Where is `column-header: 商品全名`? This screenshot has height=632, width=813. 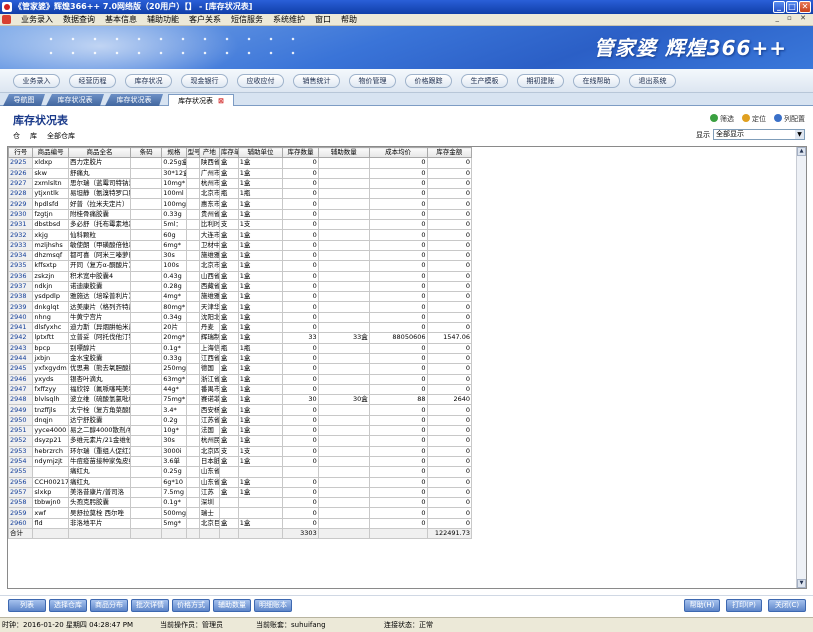 column-header: 商品全名 is located at coordinates (99, 153).